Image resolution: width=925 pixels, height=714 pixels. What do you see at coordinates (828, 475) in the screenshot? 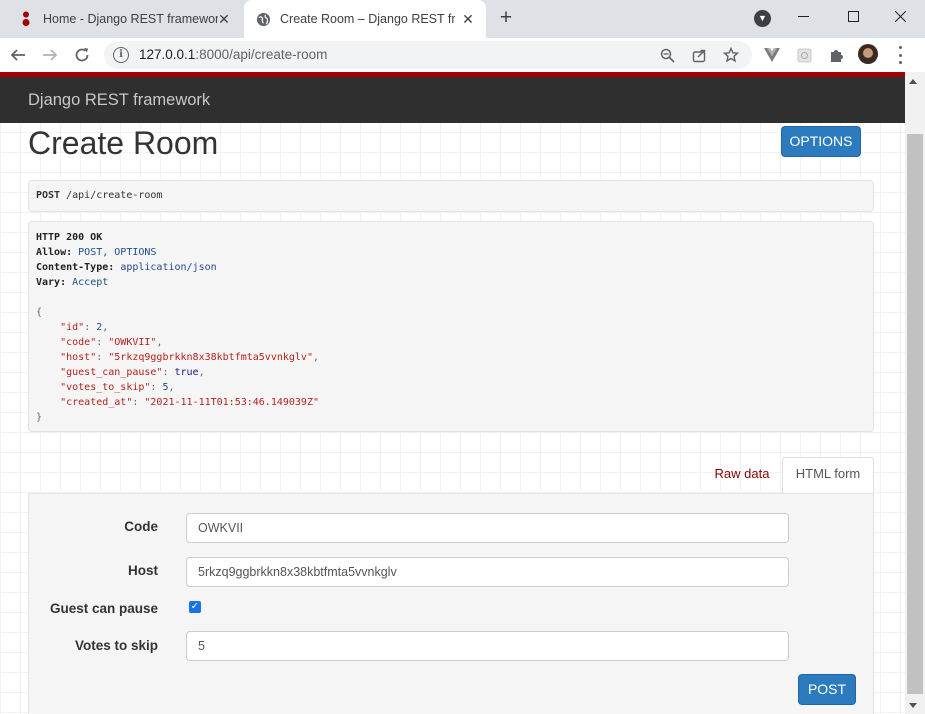
I see `tab-html-form: HTML form` at bounding box center [828, 475].